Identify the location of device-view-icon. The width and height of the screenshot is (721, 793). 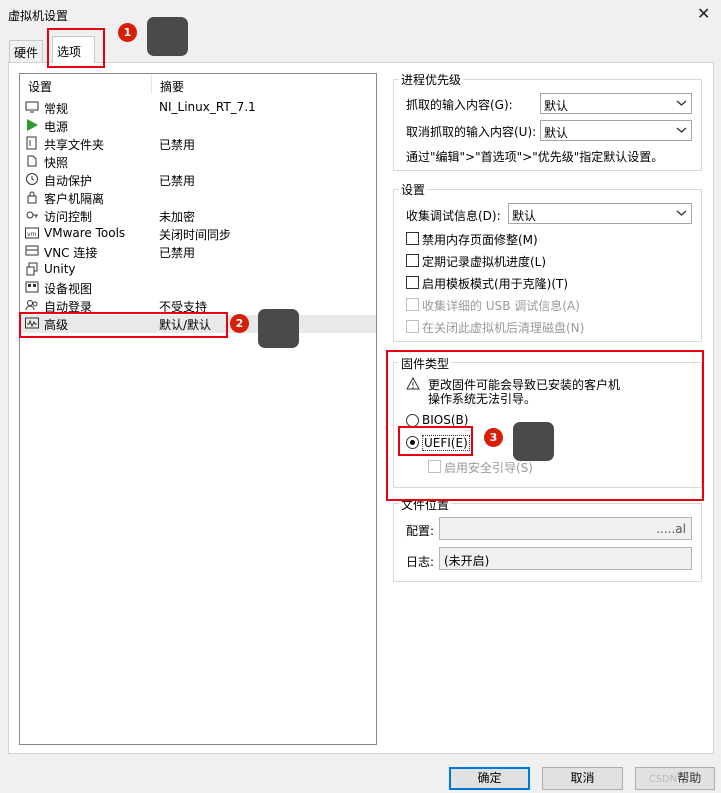
(32, 287).